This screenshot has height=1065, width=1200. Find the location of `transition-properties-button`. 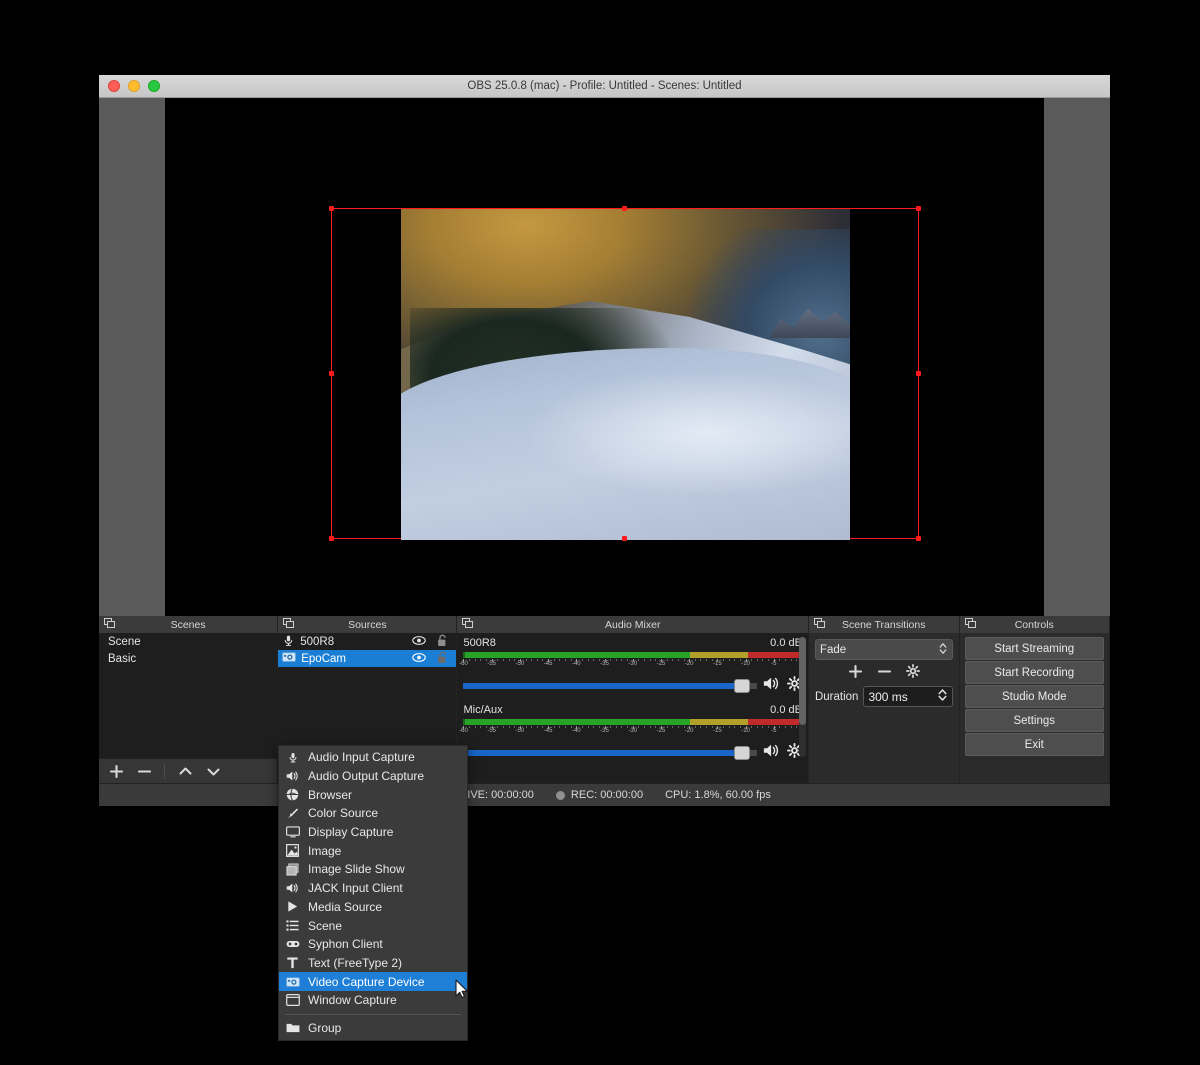

transition-properties-button is located at coordinates (912, 673).